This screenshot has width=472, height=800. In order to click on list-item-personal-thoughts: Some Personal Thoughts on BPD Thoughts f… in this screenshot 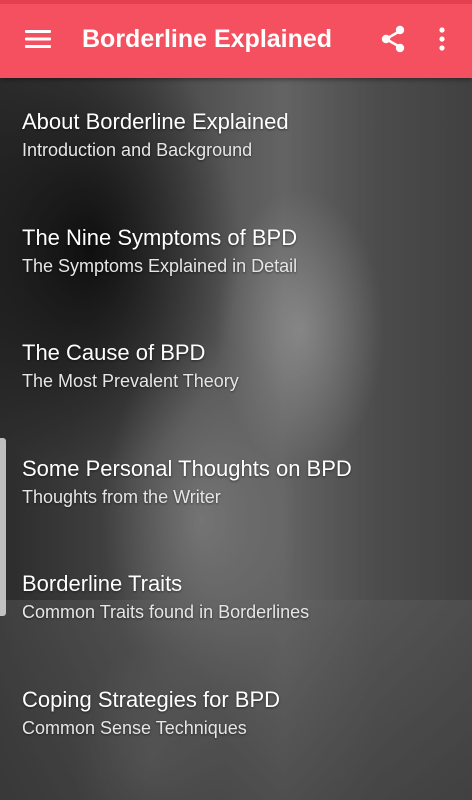, I will do `click(236, 483)`.